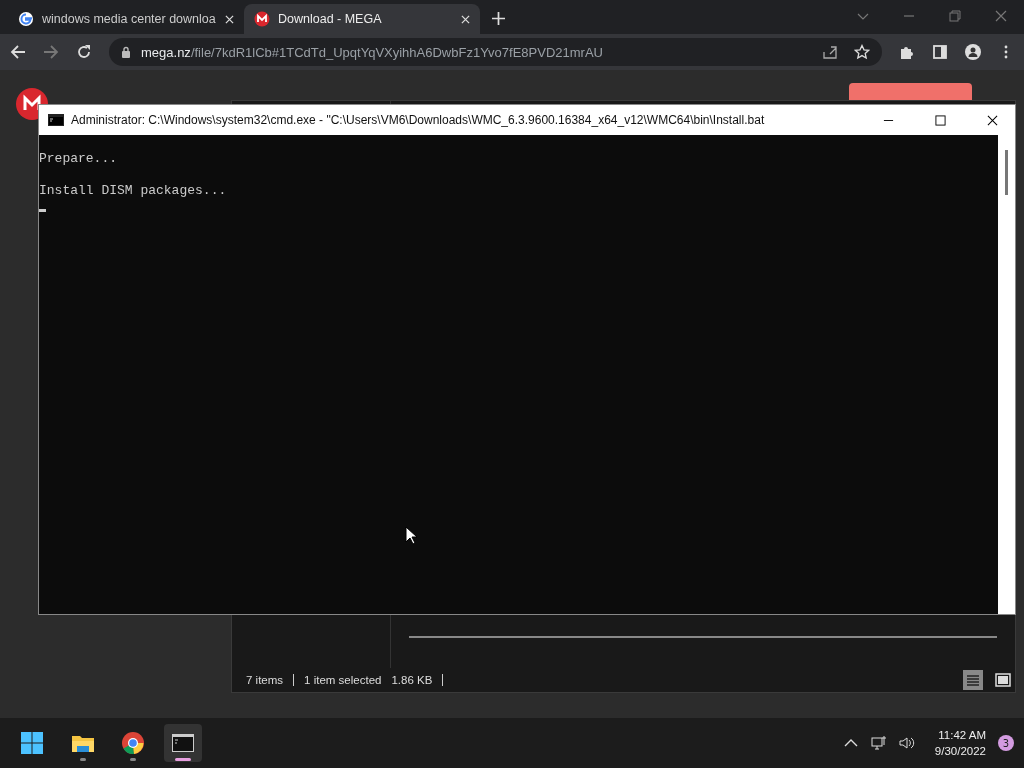 This screenshot has height=768, width=1024. I want to click on status-text: 7 items, so click(265, 680).